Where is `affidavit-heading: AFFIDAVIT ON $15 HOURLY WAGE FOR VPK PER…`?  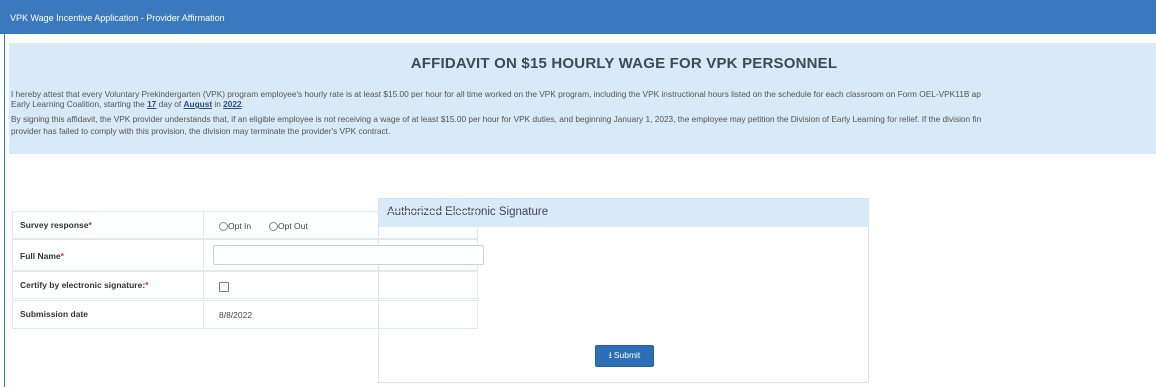
affidavit-heading: AFFIDAVIT ON $15 HOURLY WAGE FOR VPK PER… is located at coordinates (624, 63).